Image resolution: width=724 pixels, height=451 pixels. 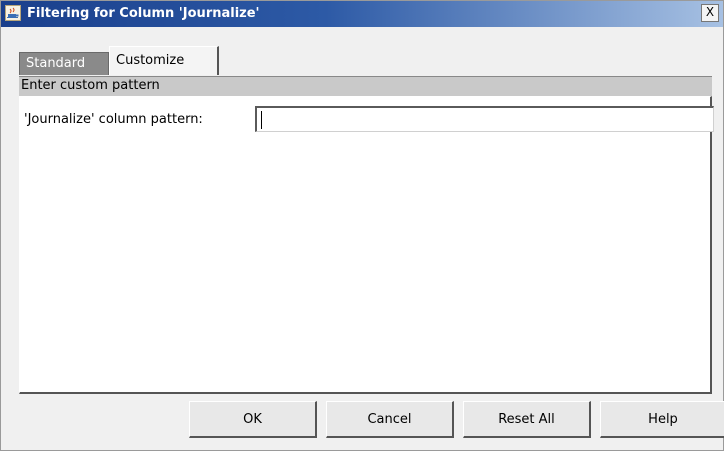 What do you see at coordinates (13, 13) in the screenshot?
I see `java-cup-icon` at bounding box center [13, 13].